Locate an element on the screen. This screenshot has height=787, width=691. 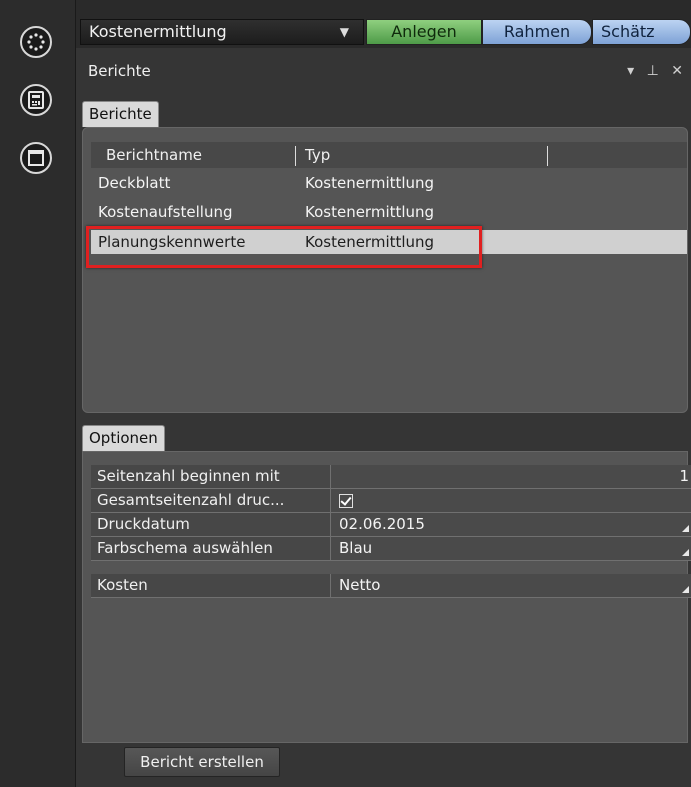
tab-anlegen: Anlegen is located at coordinates (424, 32).